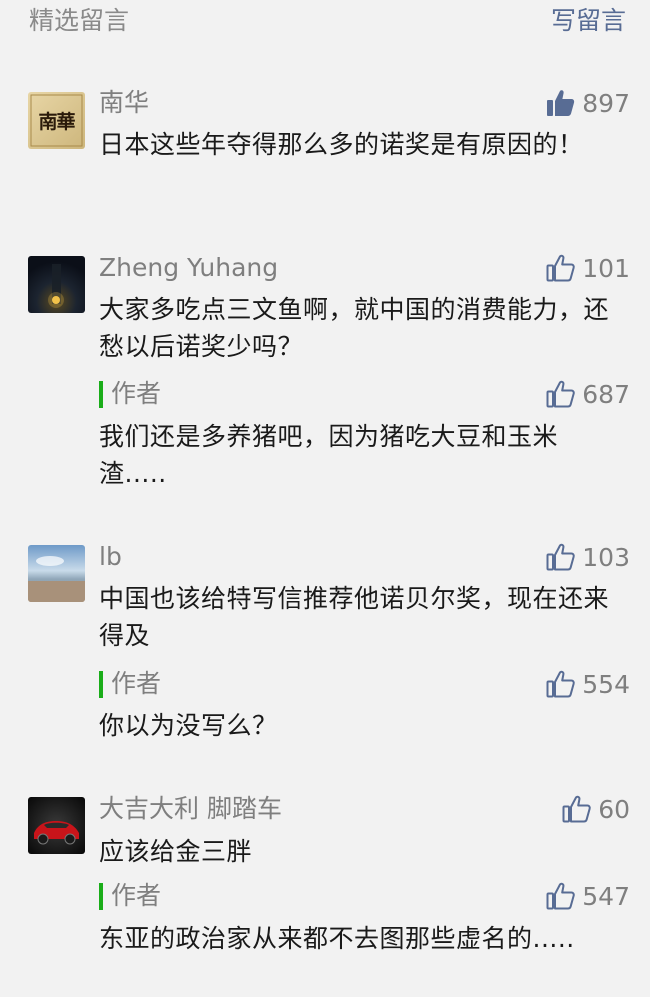 The width and height of the screenshot is (650, 997). What do you see at coordinates (606, 557) in the screenshot?
I see `like-count: 103` at bounding box center [606, 557].